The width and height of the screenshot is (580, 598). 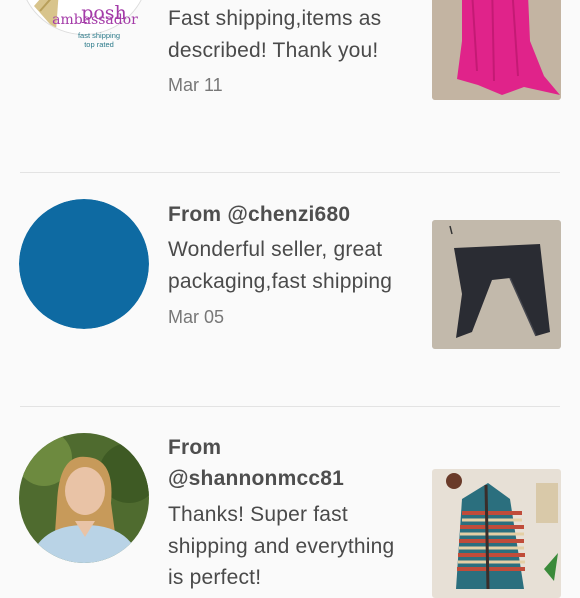 I want to click on review-date: Mar 11, so click(x=195, y=85).